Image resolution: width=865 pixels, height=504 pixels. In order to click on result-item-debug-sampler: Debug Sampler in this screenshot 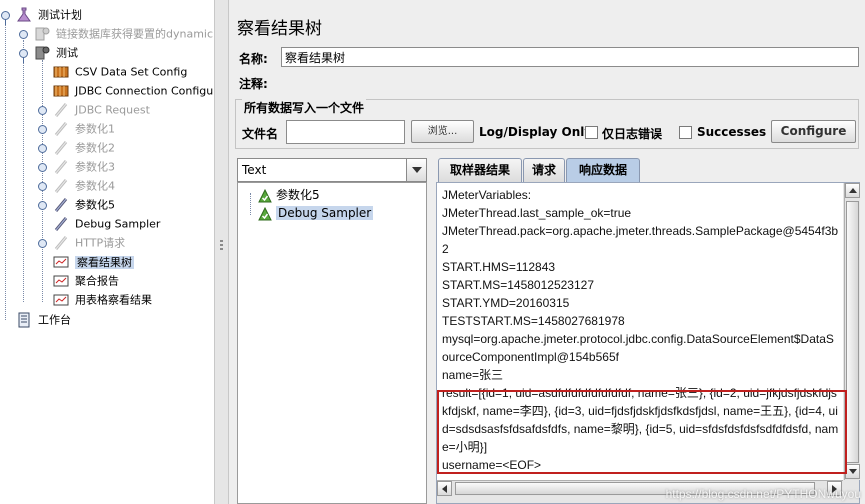, I will do `click(316, 213)`.